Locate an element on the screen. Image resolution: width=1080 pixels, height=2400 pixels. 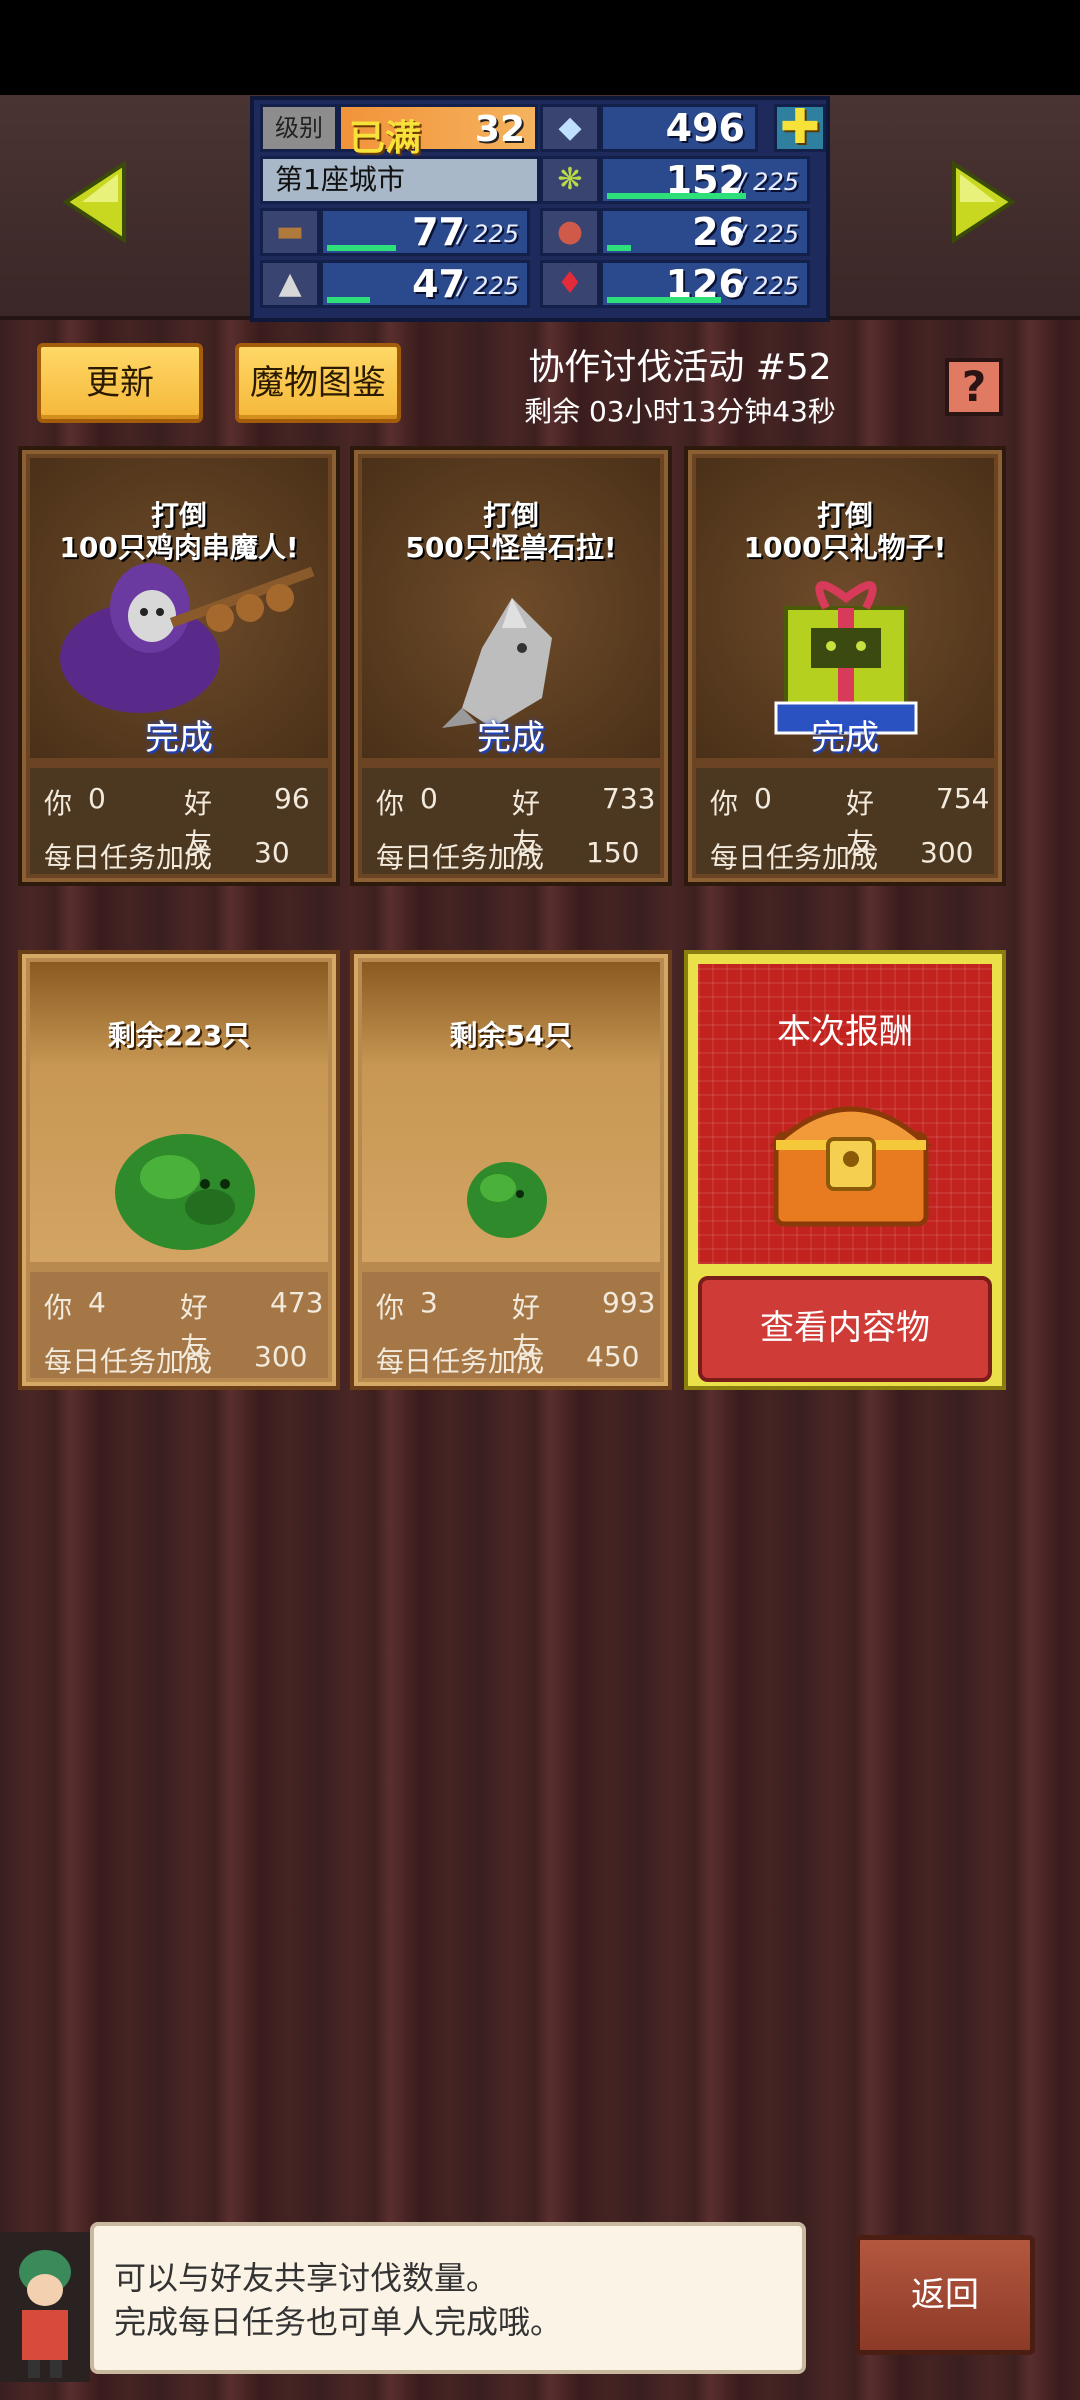
quest-stats: 你 0 好友 754 每日任务加成 300 is located at coordinates (845, 821).